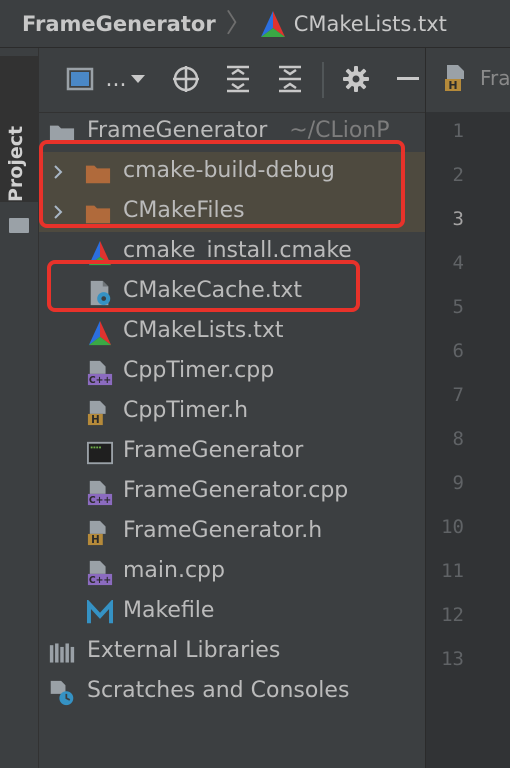  Describe the element at coordinates (203, 330) in the screenshot. I see `tree-item-label: CMakeLists.txt` at that location.